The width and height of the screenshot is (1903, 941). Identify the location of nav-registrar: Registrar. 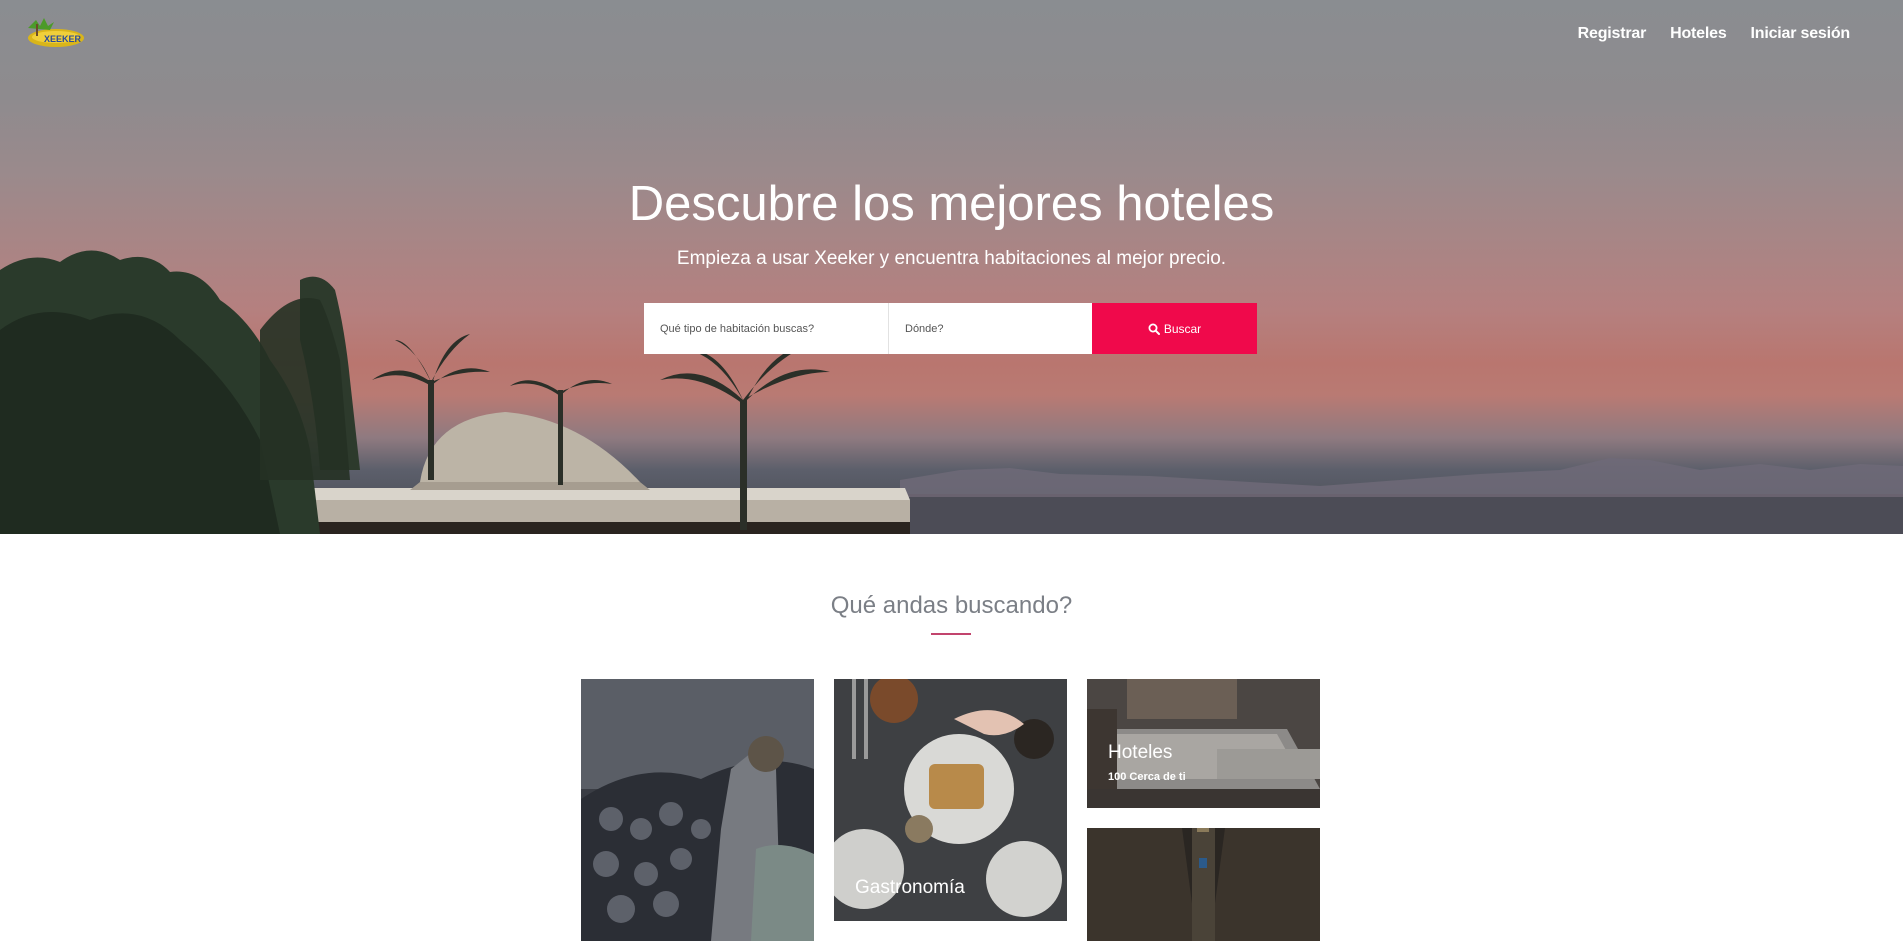
(1612, 34).